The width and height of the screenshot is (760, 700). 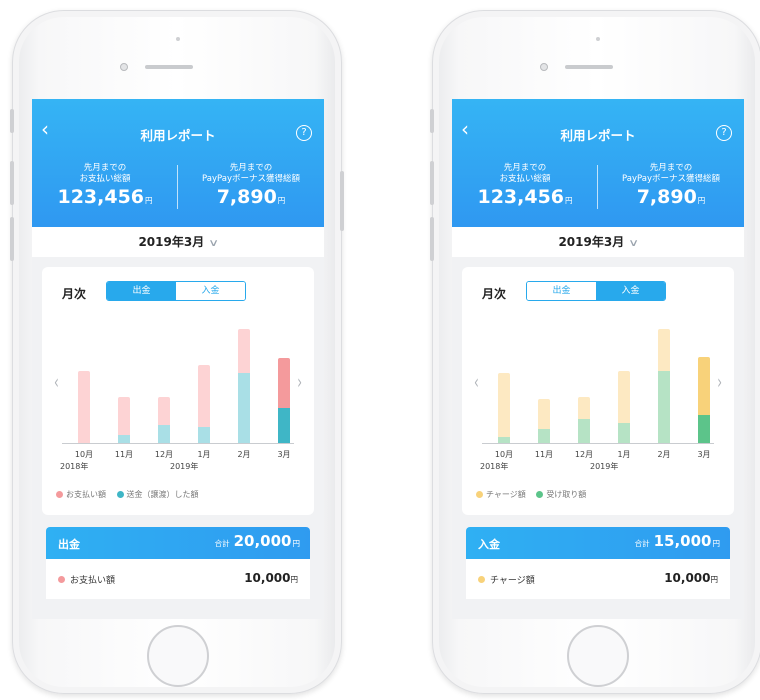 What do you see at coordinates (671, 173) in the screenshot?
I see `total-bonus-label: 先月までの PayPayボーナス獲得総額` at bounding box center [671, 173].